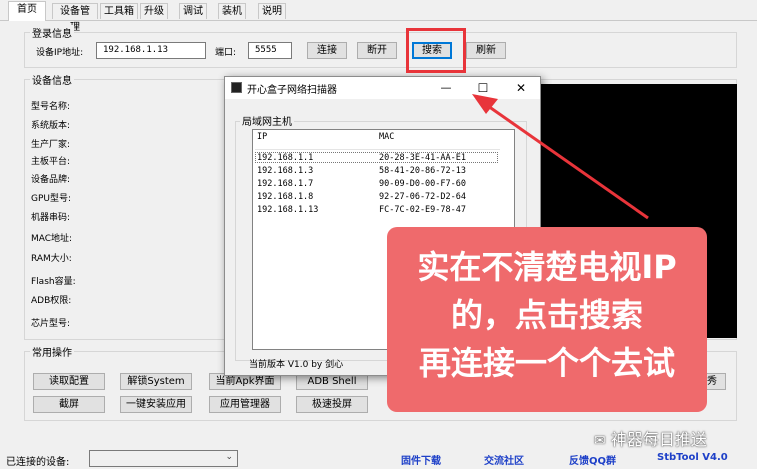  I want to click on watermark: ✉ 神器每日推送, so click(669, 437).